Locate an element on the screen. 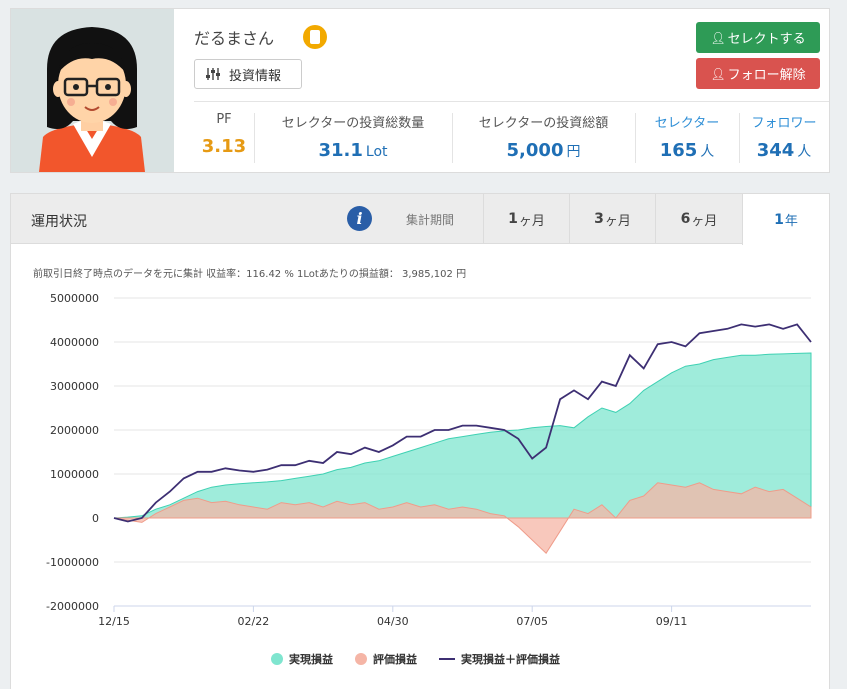  legend-label-unrealized: 評価損益 is located at coordinates (395, 659).